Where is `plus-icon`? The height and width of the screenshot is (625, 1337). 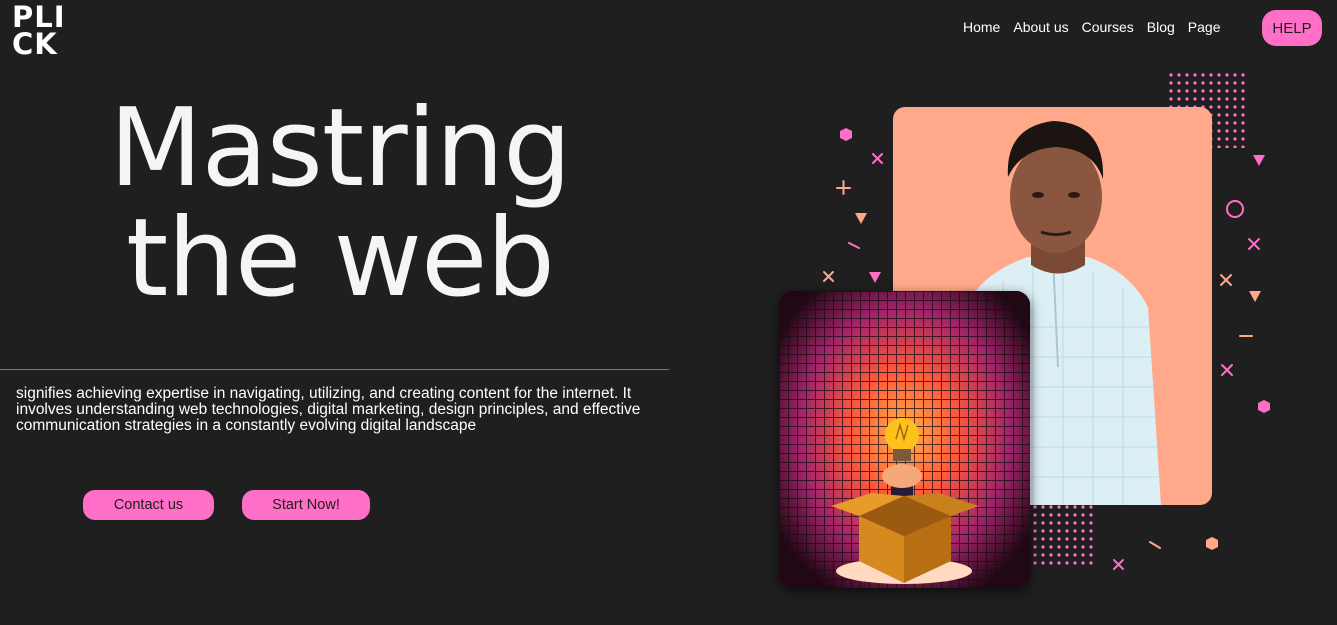 plus-icon is located at coordinates (843, 187).